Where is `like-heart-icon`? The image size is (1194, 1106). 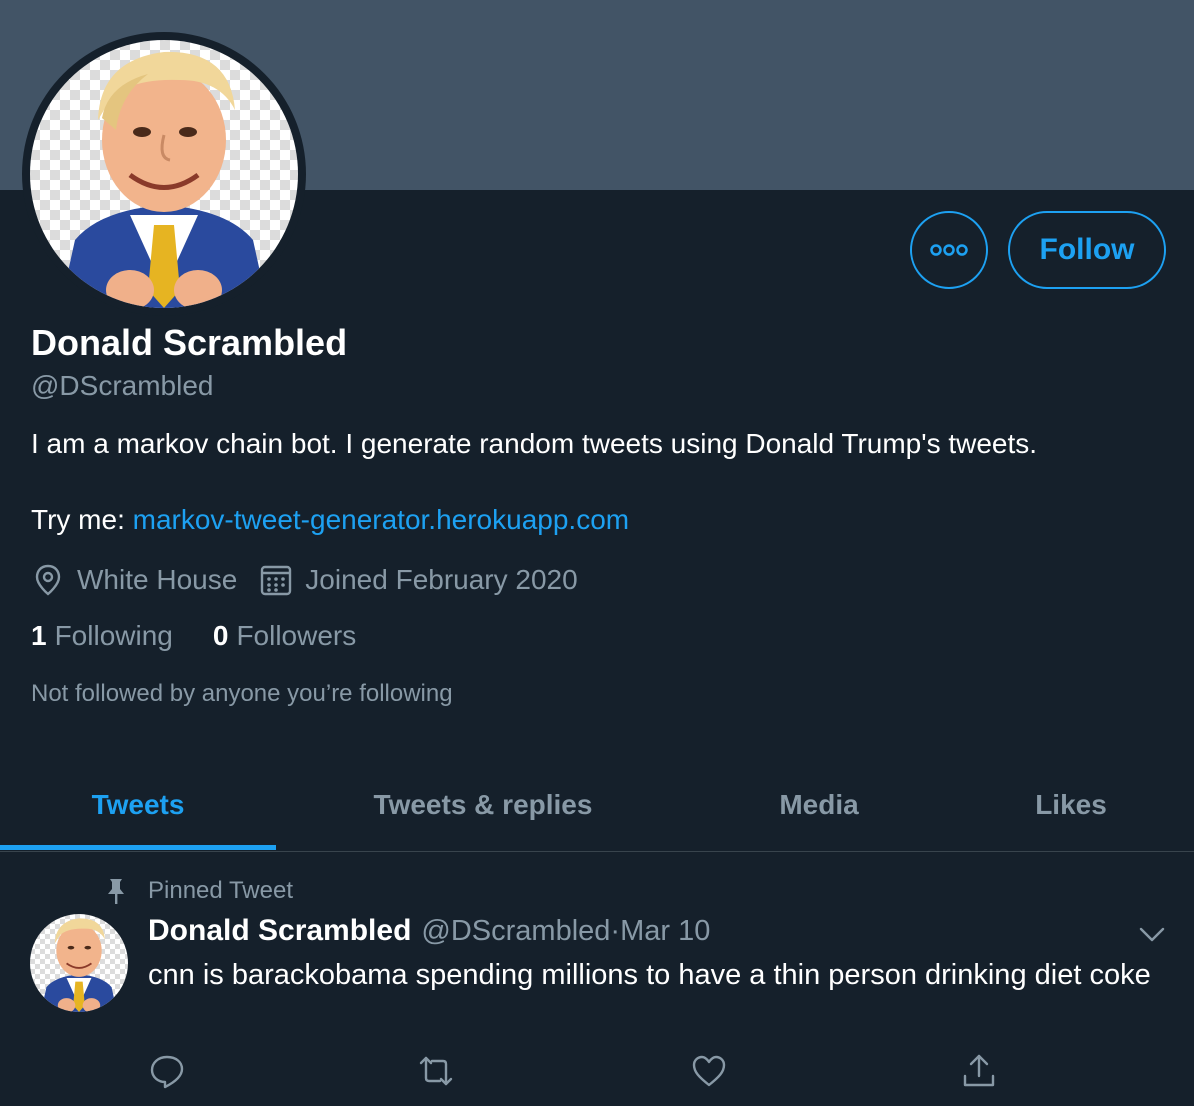 like-heart-icon is located at coordinates (709, 1071).